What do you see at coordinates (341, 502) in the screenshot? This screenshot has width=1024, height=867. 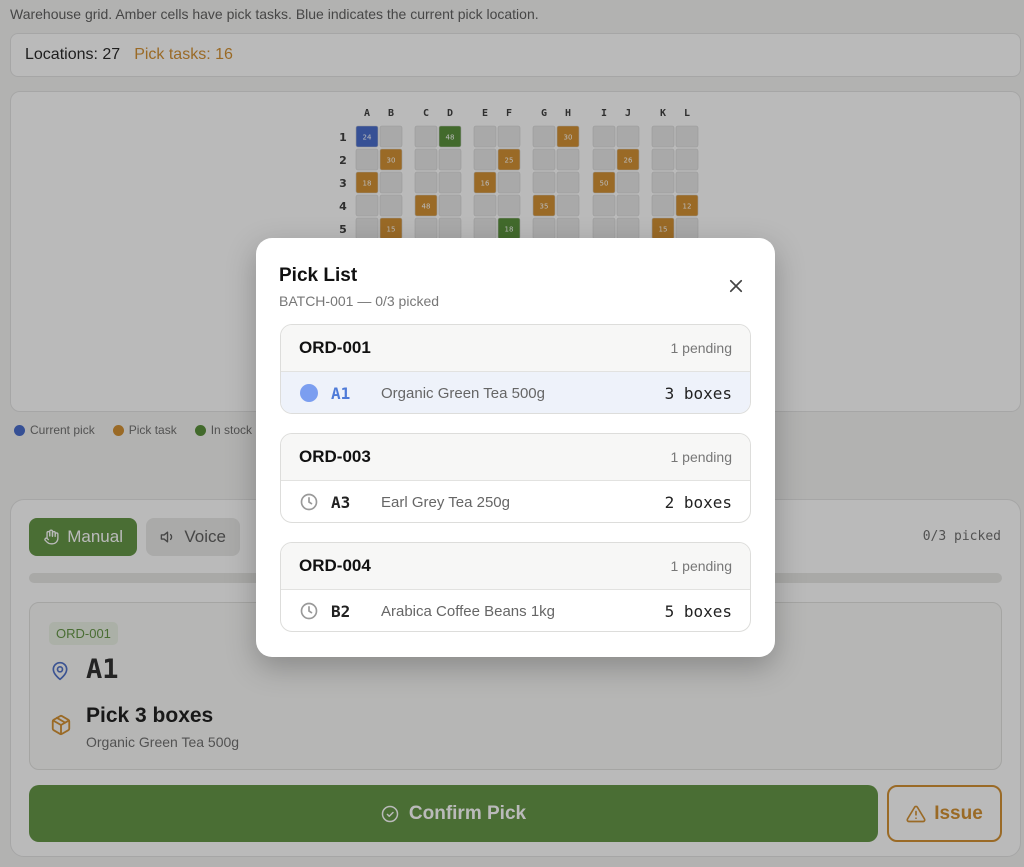 I see `item-location: A3` at bounding box center [341, 502].